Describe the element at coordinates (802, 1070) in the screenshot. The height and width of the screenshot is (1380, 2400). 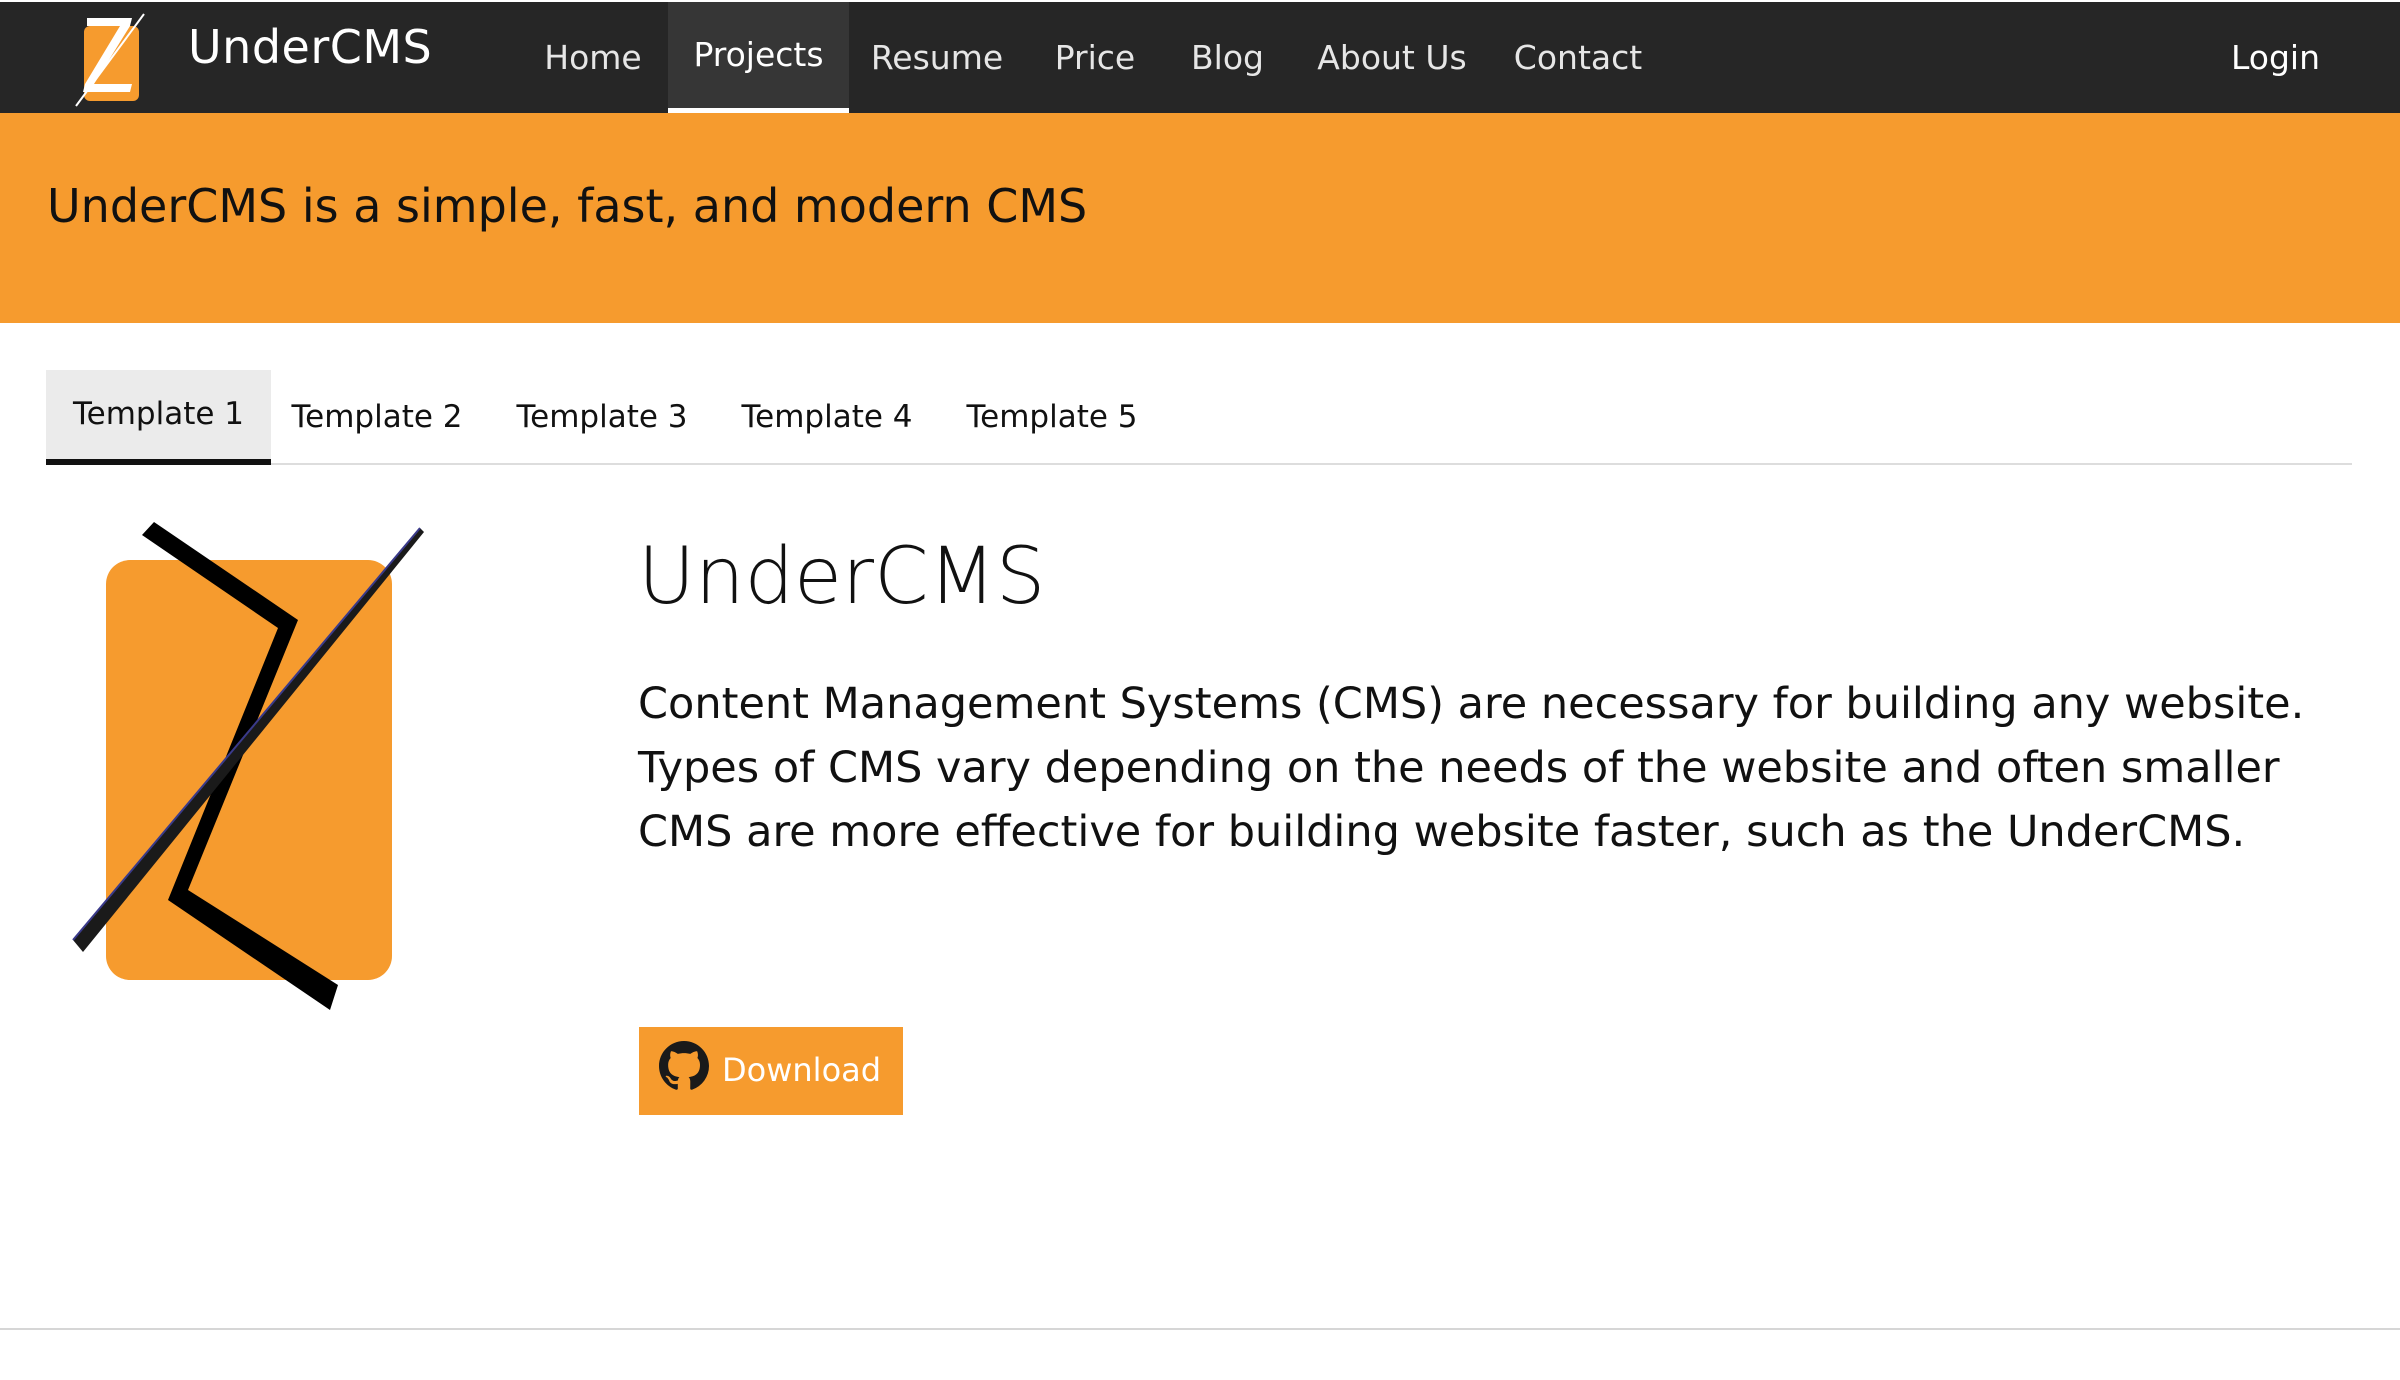
I see `download-label: Download` at that location.